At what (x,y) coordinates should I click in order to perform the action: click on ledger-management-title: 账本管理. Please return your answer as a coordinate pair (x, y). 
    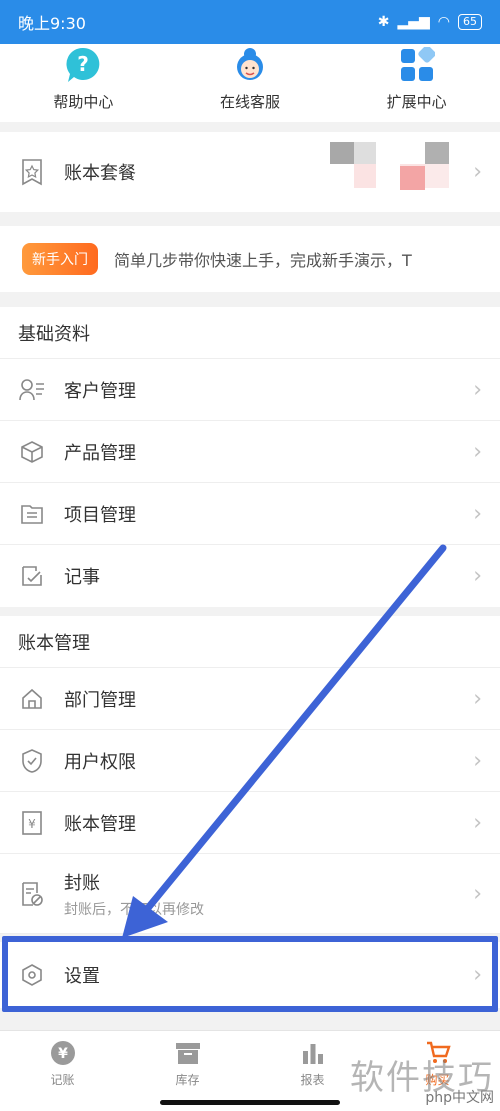
    Looking at the image, I should click on (250, 642).